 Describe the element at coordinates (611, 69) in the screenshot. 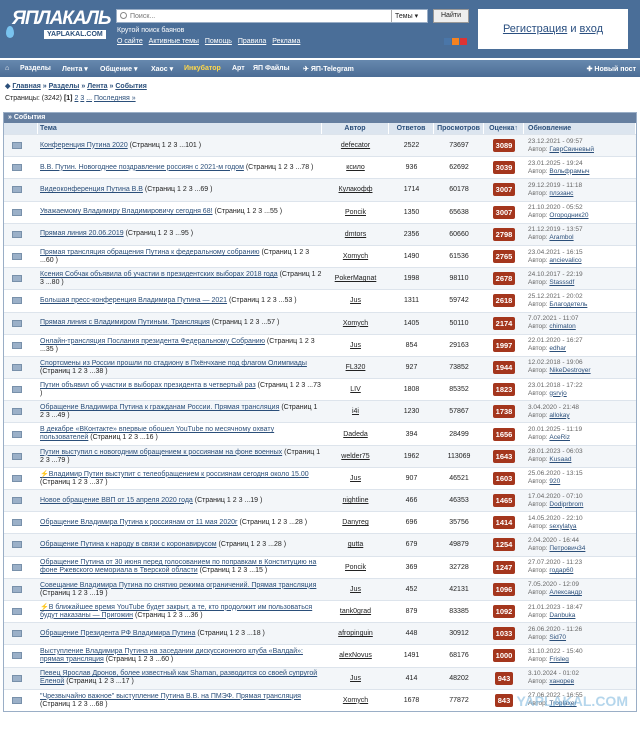

I see `new-post-button: ✚ Новый пост` at that location.